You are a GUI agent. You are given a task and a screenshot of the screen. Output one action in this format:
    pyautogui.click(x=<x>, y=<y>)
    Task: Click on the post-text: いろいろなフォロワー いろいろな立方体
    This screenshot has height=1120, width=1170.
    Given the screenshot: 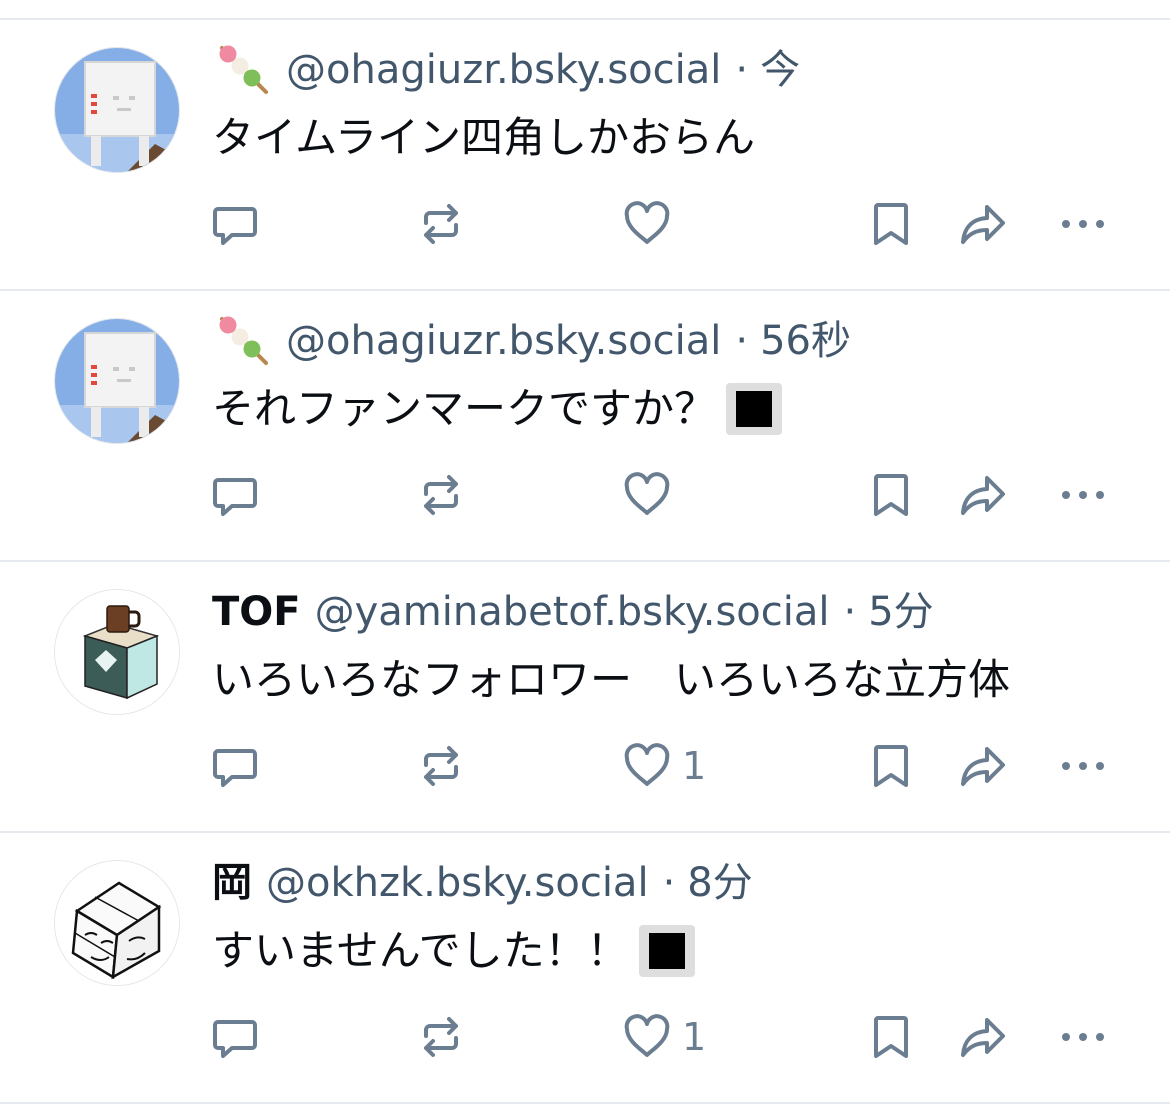 What is the action you would take?
    pyautogui.click(x=677, y=680)
    